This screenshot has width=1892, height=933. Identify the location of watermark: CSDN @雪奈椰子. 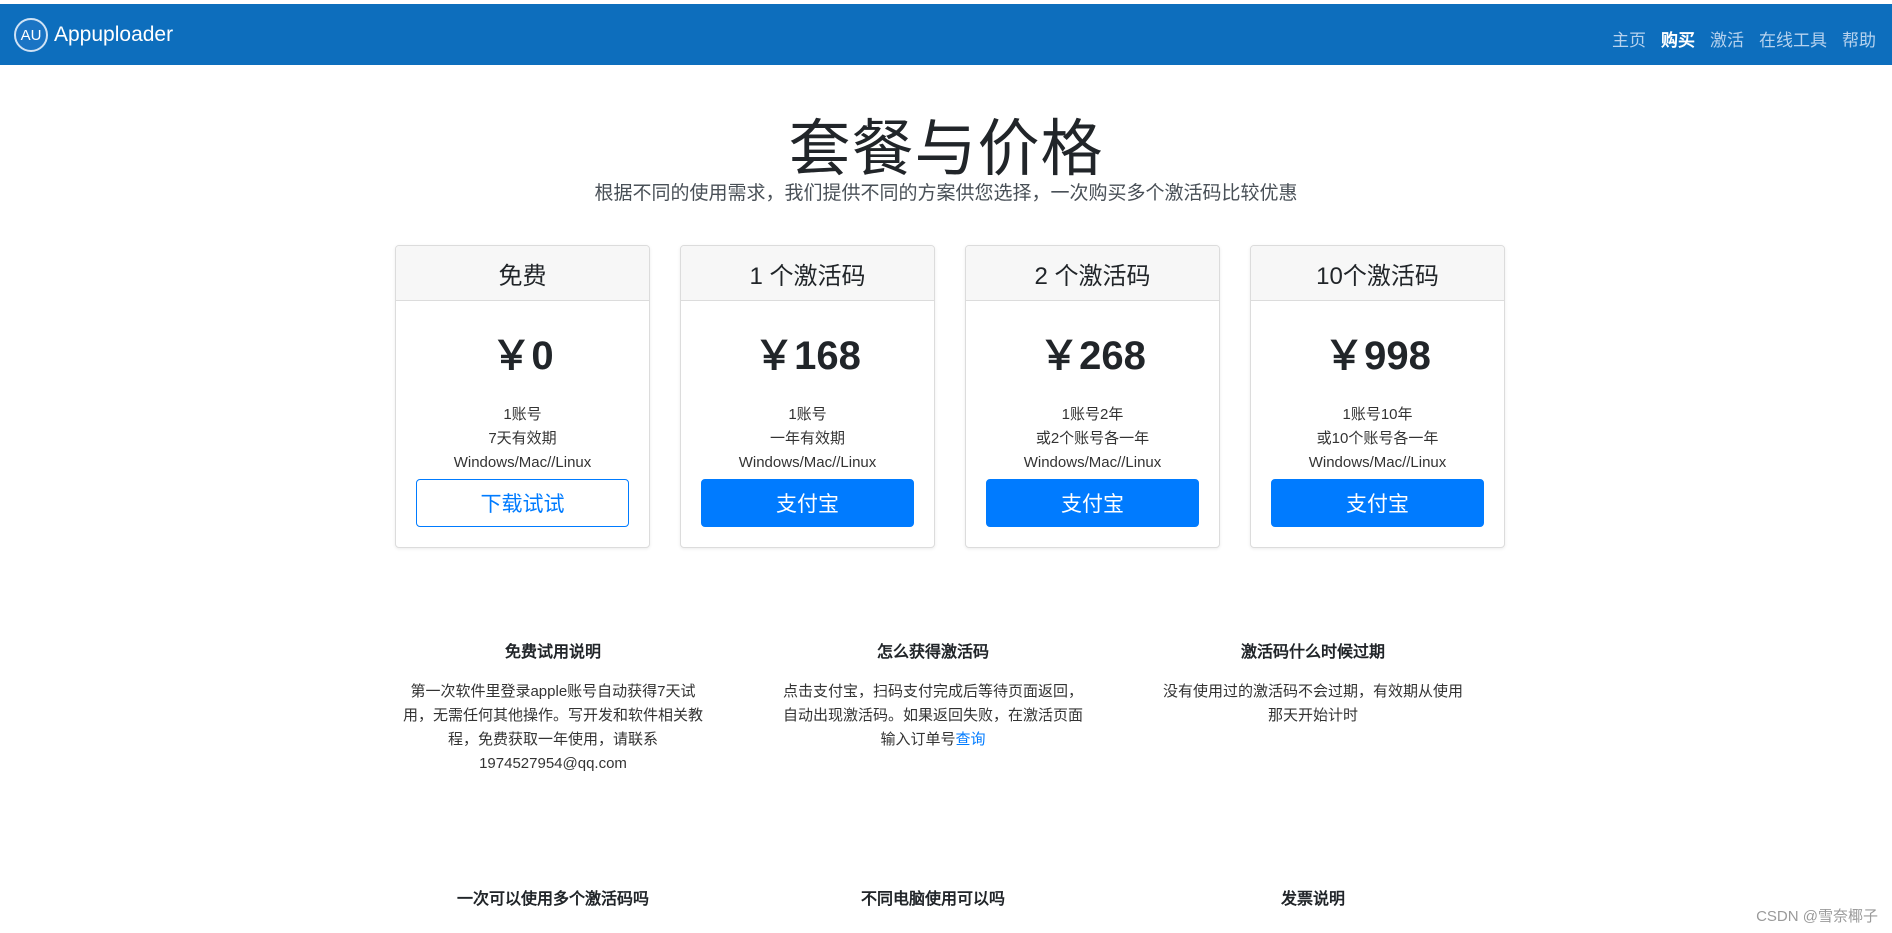
(1817, 916).